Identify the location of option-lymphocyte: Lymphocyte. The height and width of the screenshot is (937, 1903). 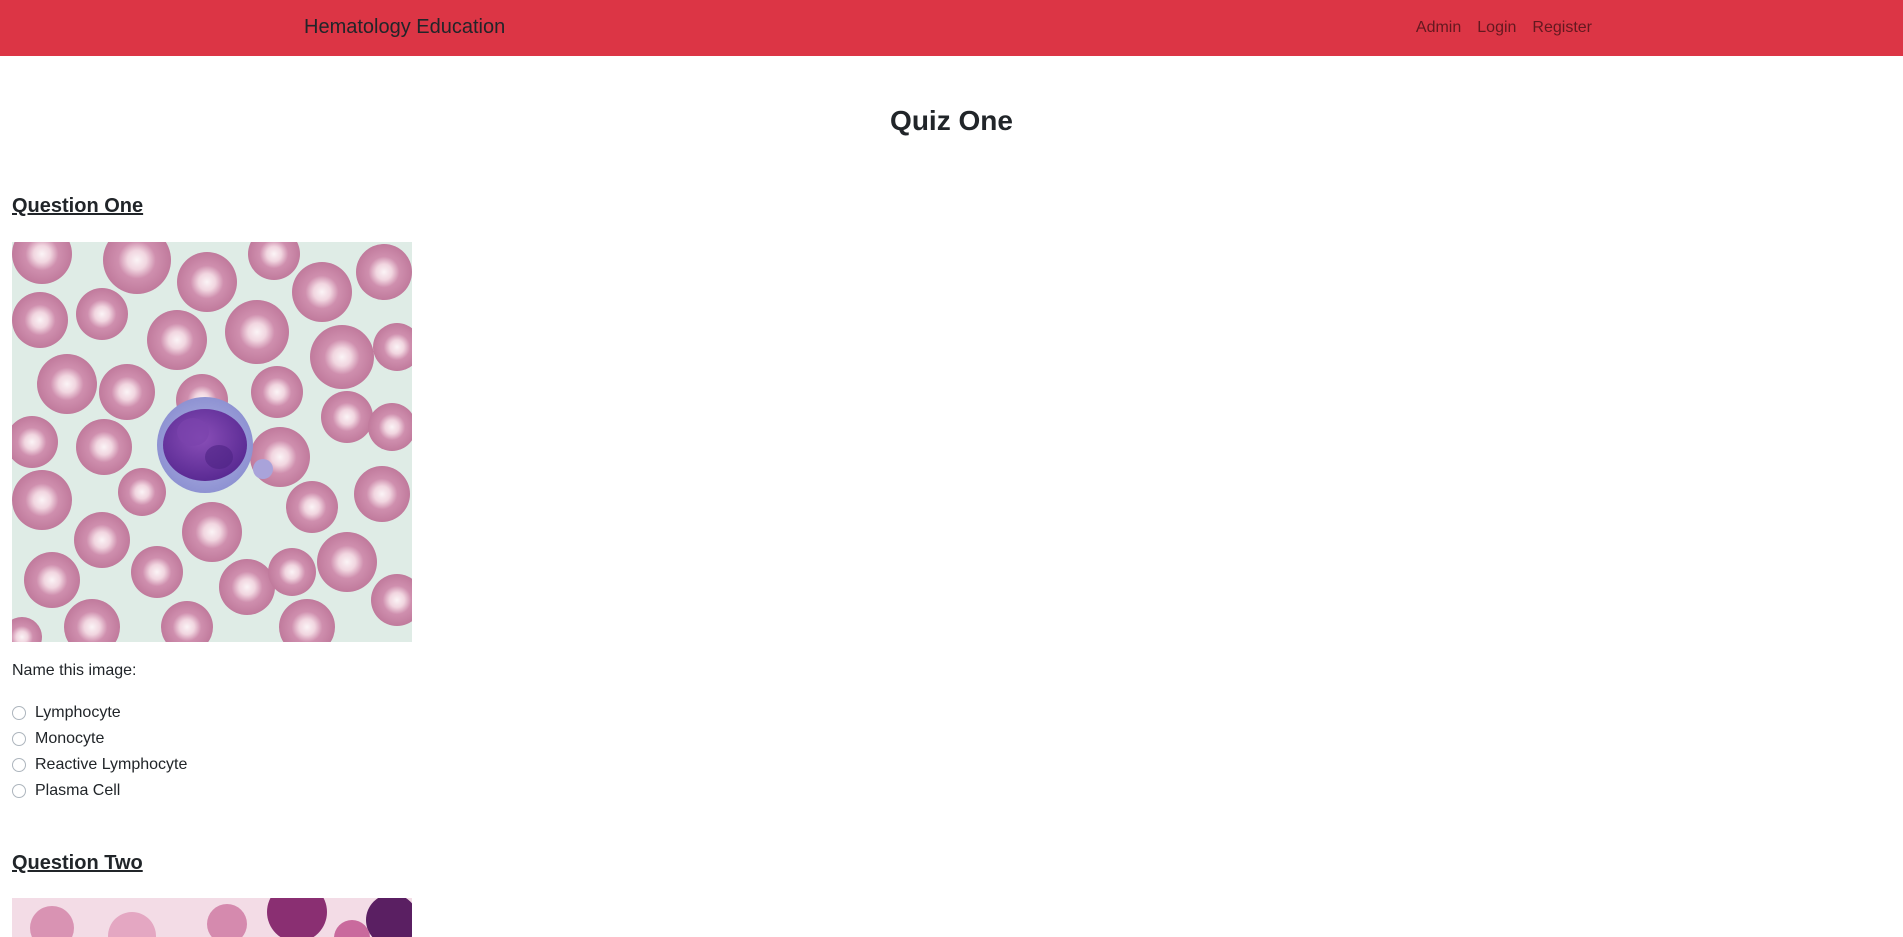
(99, 713).